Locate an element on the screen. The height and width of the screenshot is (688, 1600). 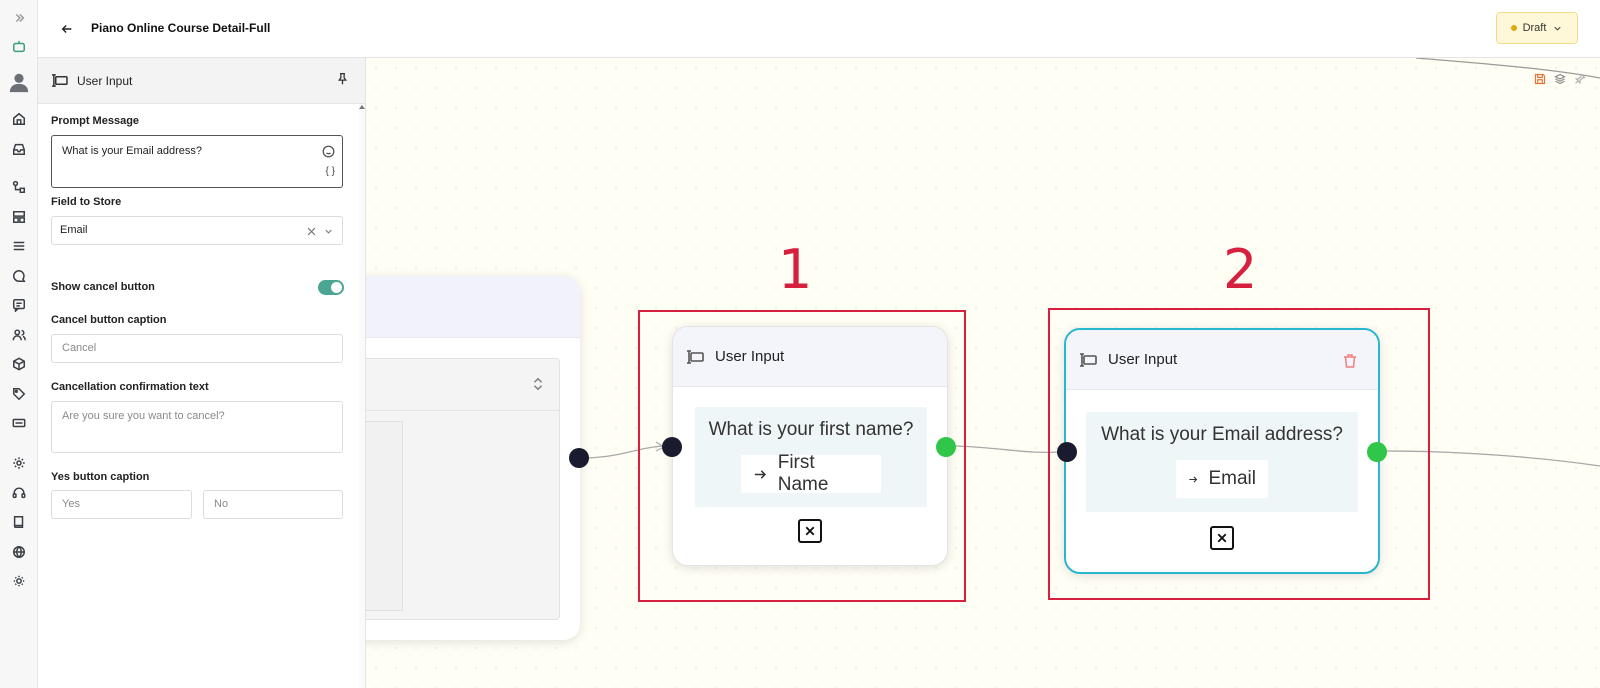
text-input-icon is located at coordinates (60, 80).